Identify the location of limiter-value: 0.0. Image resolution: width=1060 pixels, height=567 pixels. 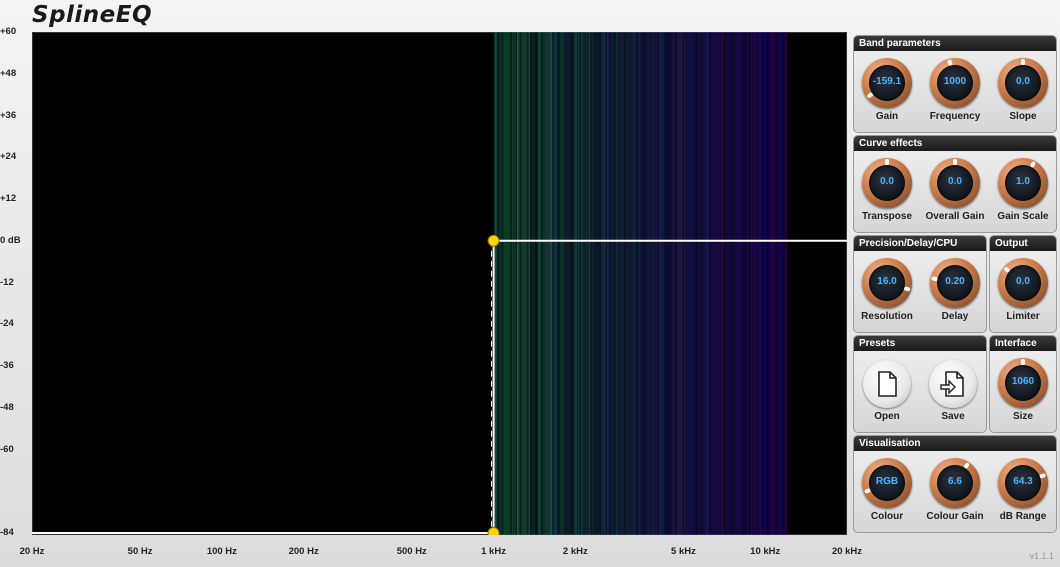
(1023, 281).